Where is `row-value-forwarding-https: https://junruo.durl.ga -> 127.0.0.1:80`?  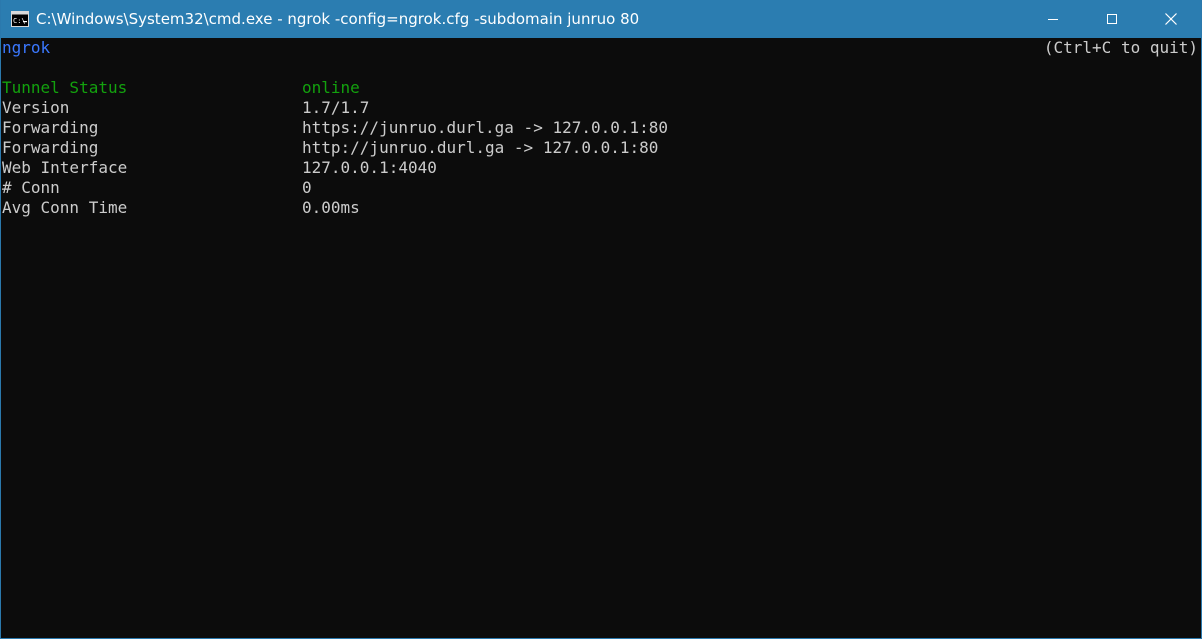
row-value-forwarding-https: https://junruo.durl.ga -> 127.0.0.1:80 is located at coordinates (485, 127).